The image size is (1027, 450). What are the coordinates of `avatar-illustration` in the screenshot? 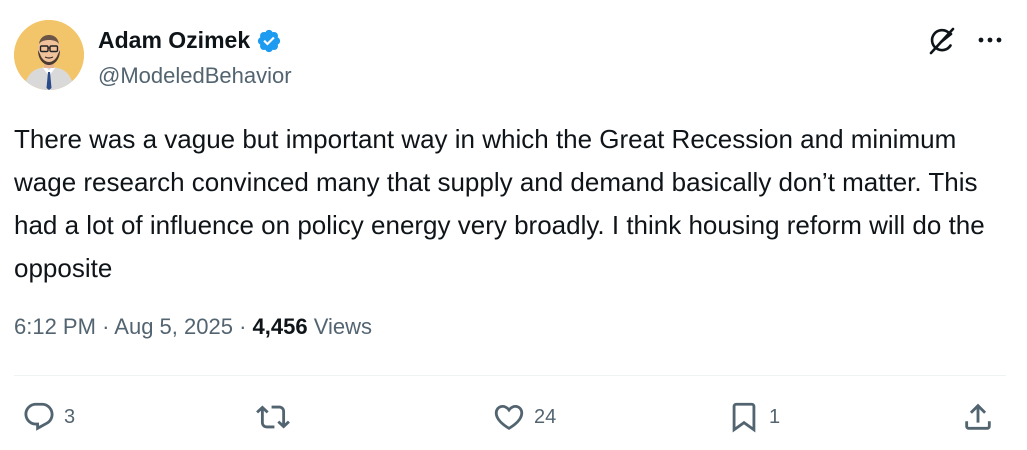 It's located at (49, 55).